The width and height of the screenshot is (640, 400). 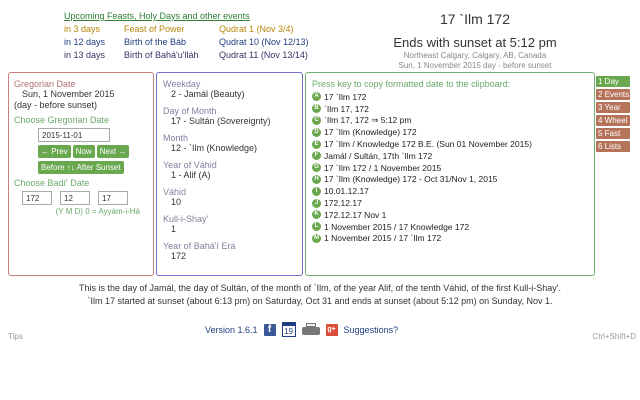 What do you see at coordinates (161, 55) in the screenshot?
I see `upcoming-what: Birth of Bahá'u'lláh` at bounding box center [161, 55].